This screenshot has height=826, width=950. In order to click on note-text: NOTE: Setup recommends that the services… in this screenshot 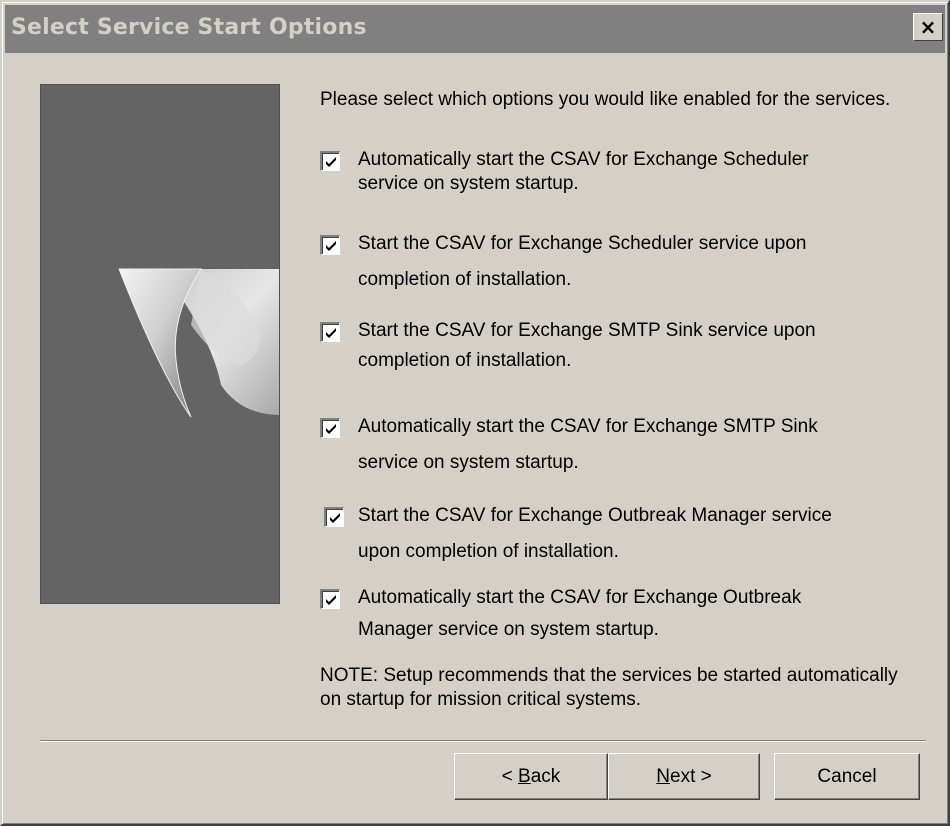, I will do `click(609, 687)`.